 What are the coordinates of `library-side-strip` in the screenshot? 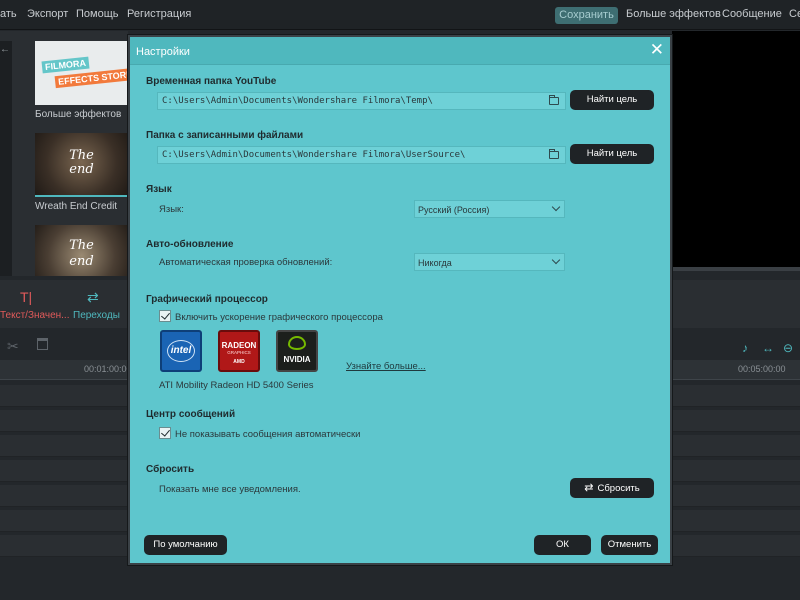 It's located at (6, 158).